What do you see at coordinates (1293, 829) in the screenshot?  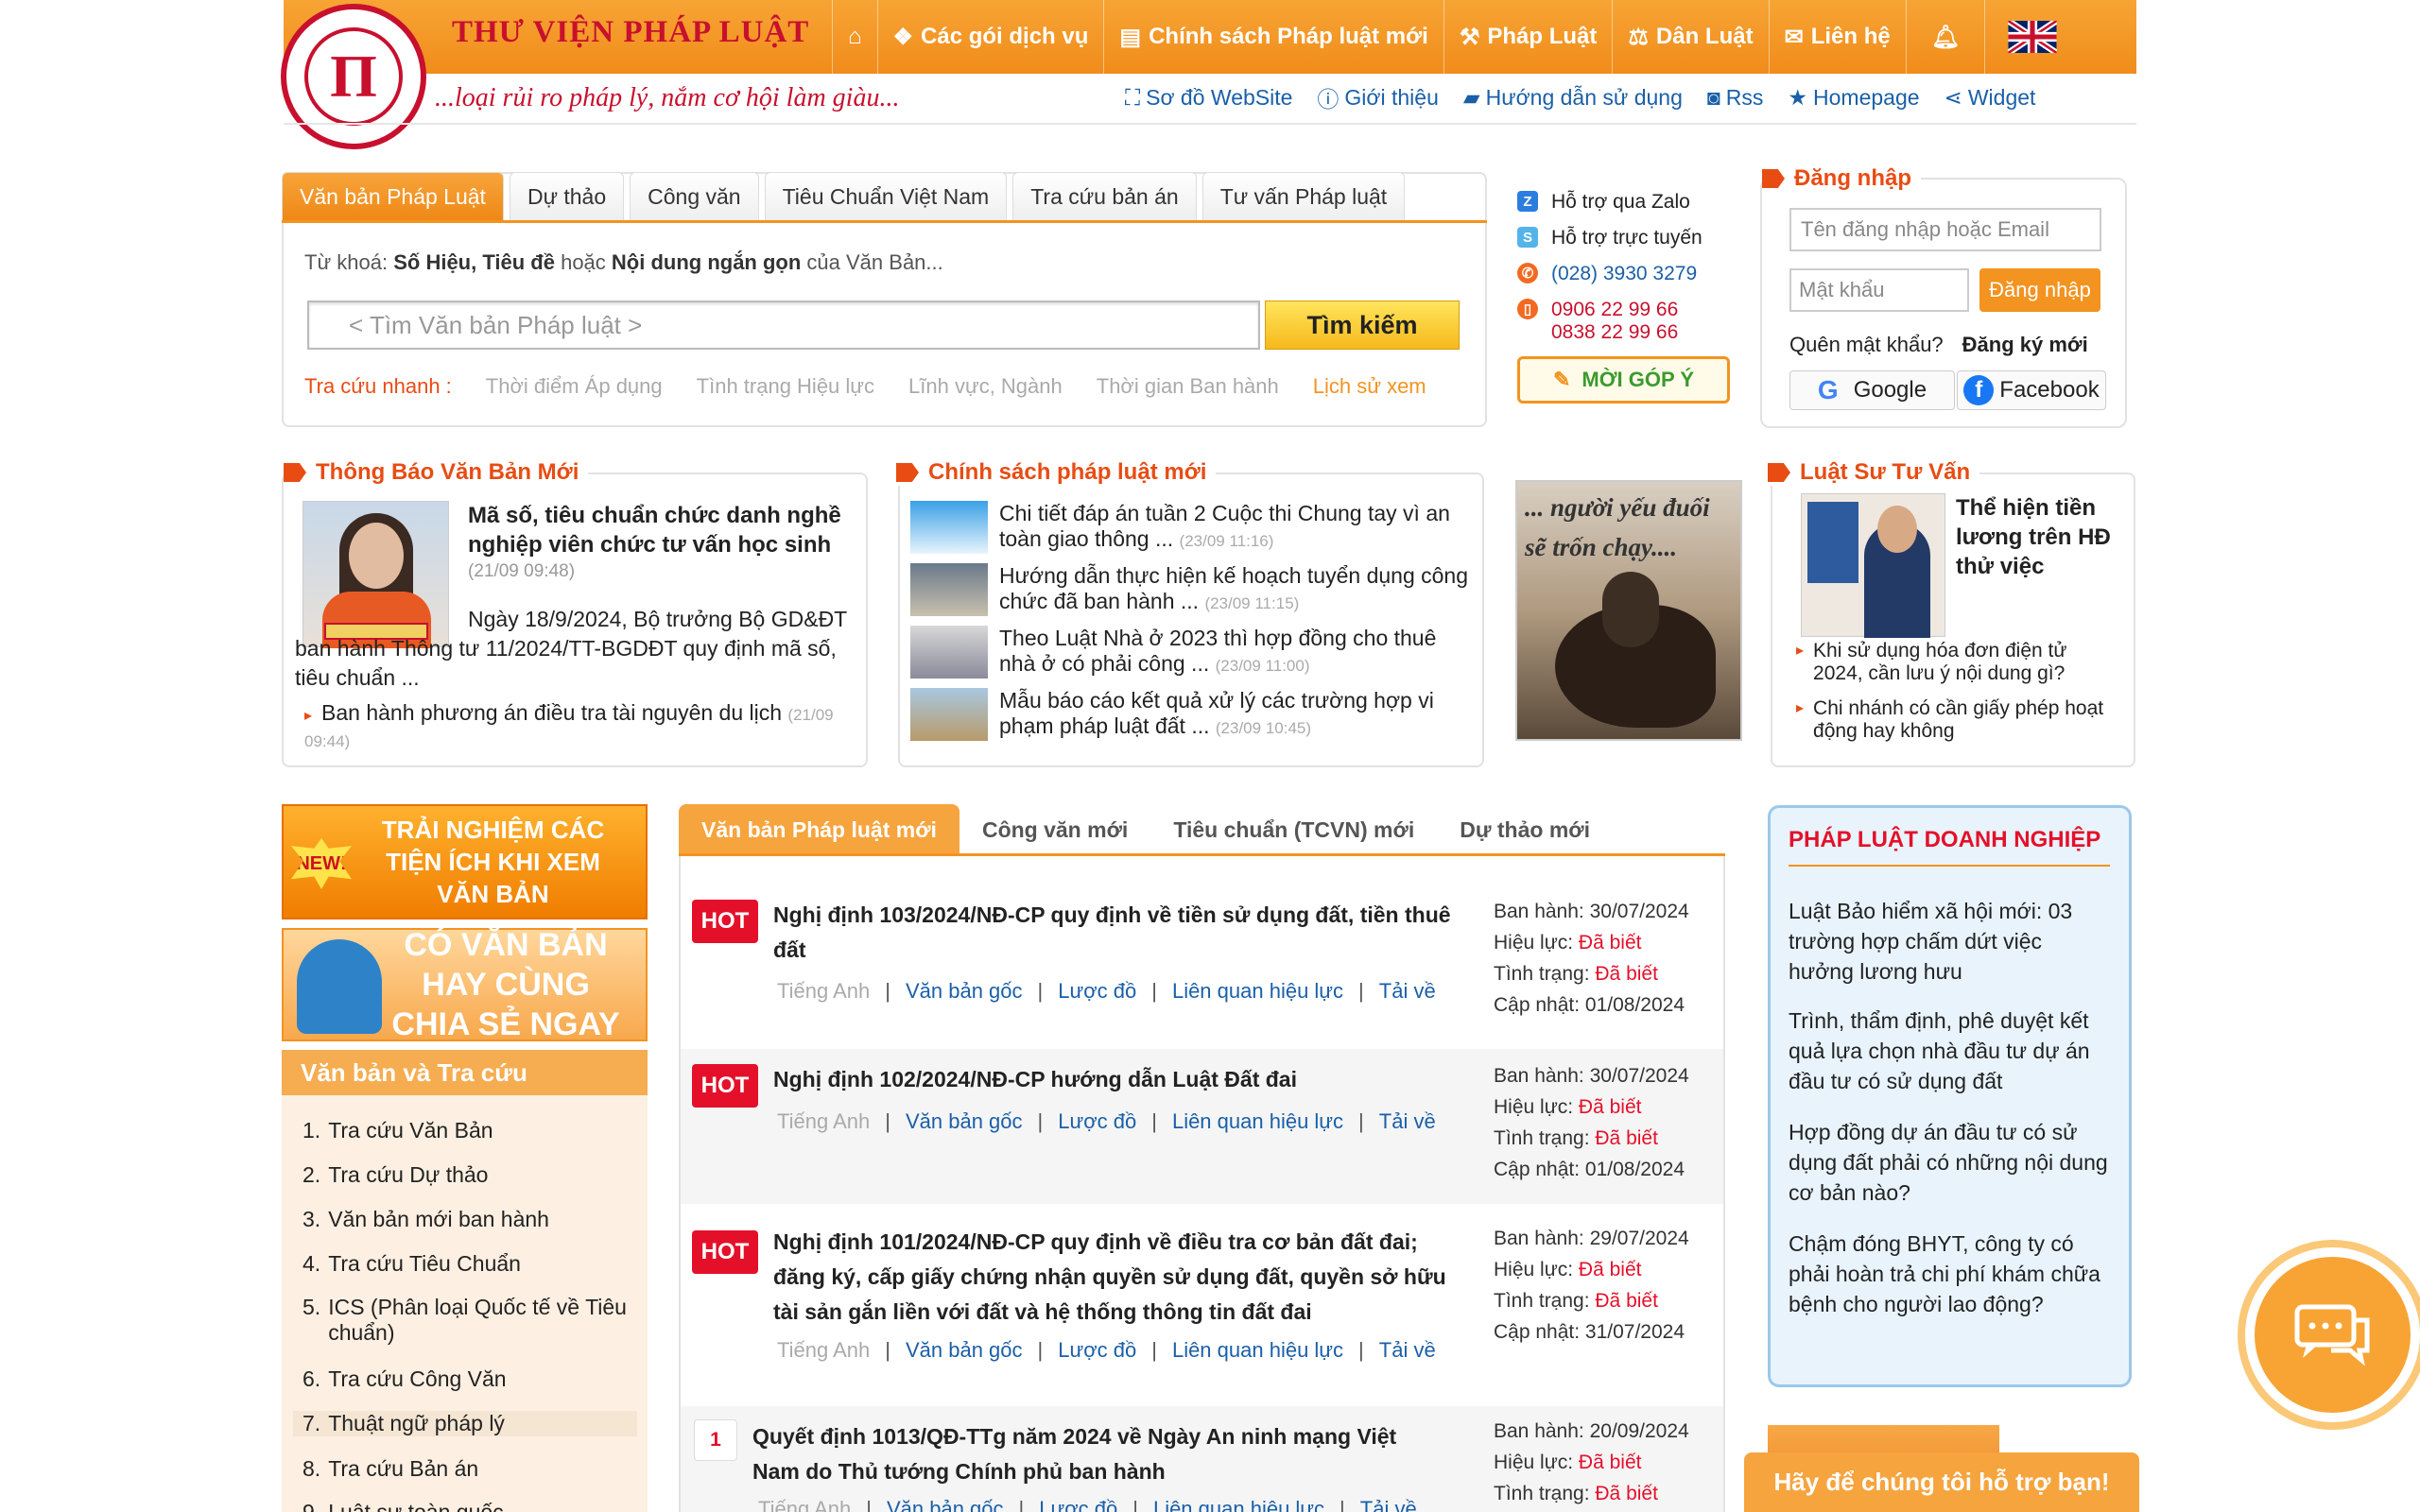 I see `tab-new-standards: Tiêu chuẩn (TCVN) mới` at bounding box center [1293, 829].